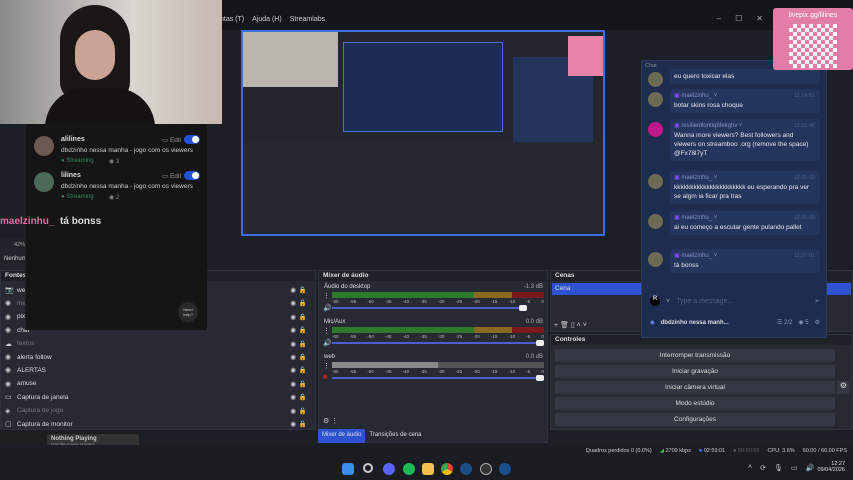 Image resolution: width=853 pixels, height=480 pixels. What do you see at coordinates (704, 76) in the screenshot?
I see `chat-text: eu quero toxicar elas` at bounding box center [704, 76].